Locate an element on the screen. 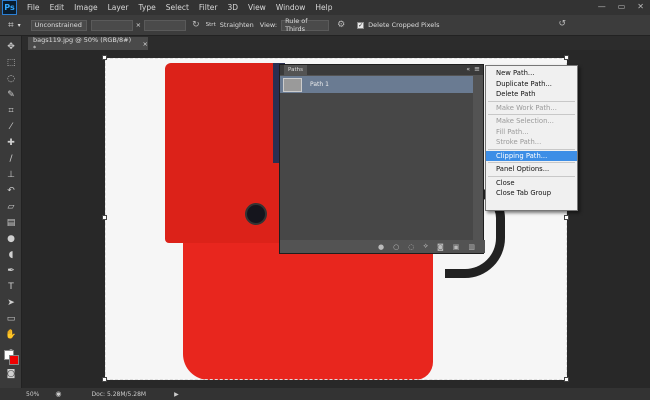 The height and width of the screenshot is (400, 650). crop-handle-bottom-right is located at coordinates (566, 379).